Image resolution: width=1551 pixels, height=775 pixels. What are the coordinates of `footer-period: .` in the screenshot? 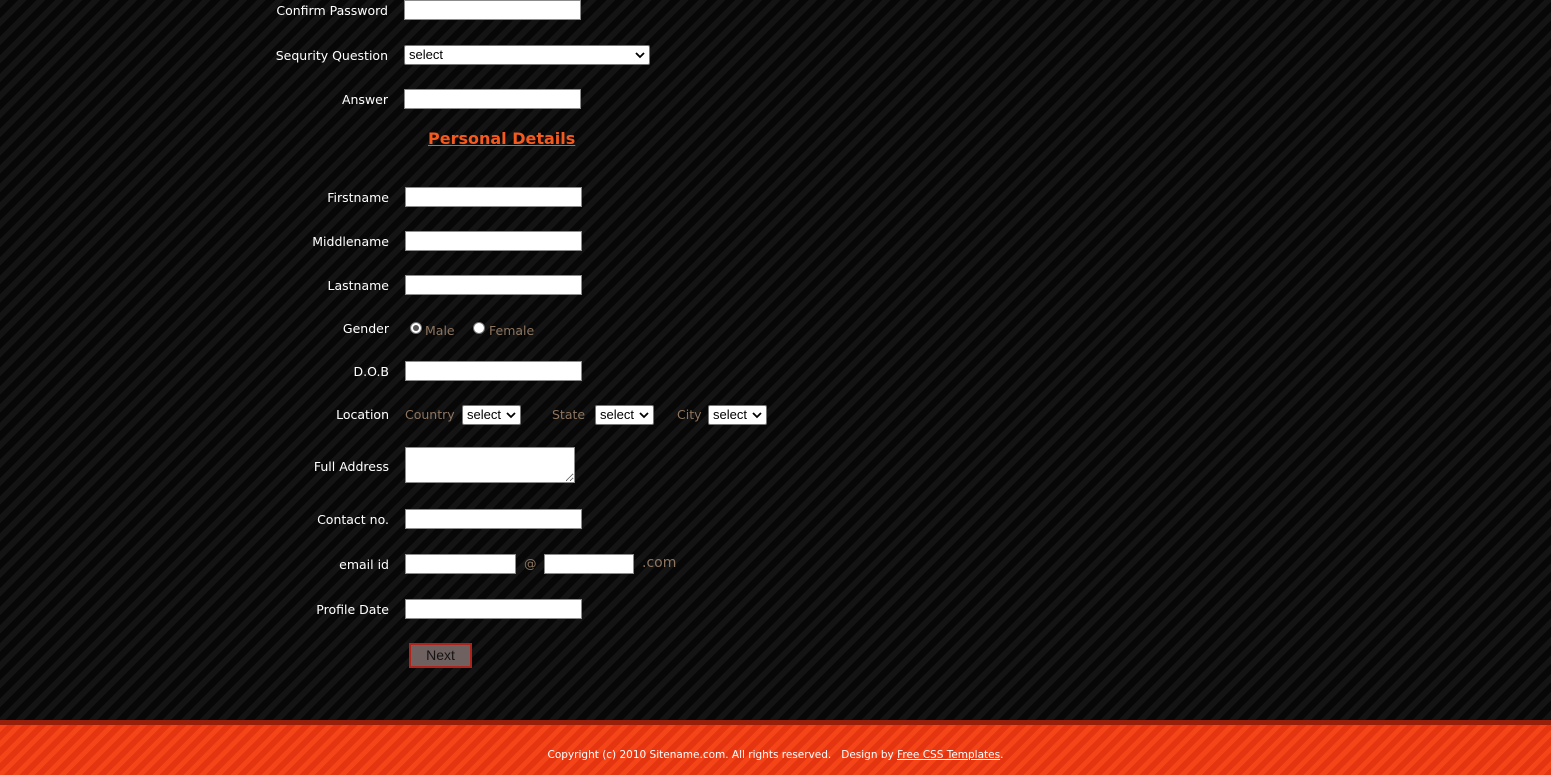 It's located at (1002, 755).